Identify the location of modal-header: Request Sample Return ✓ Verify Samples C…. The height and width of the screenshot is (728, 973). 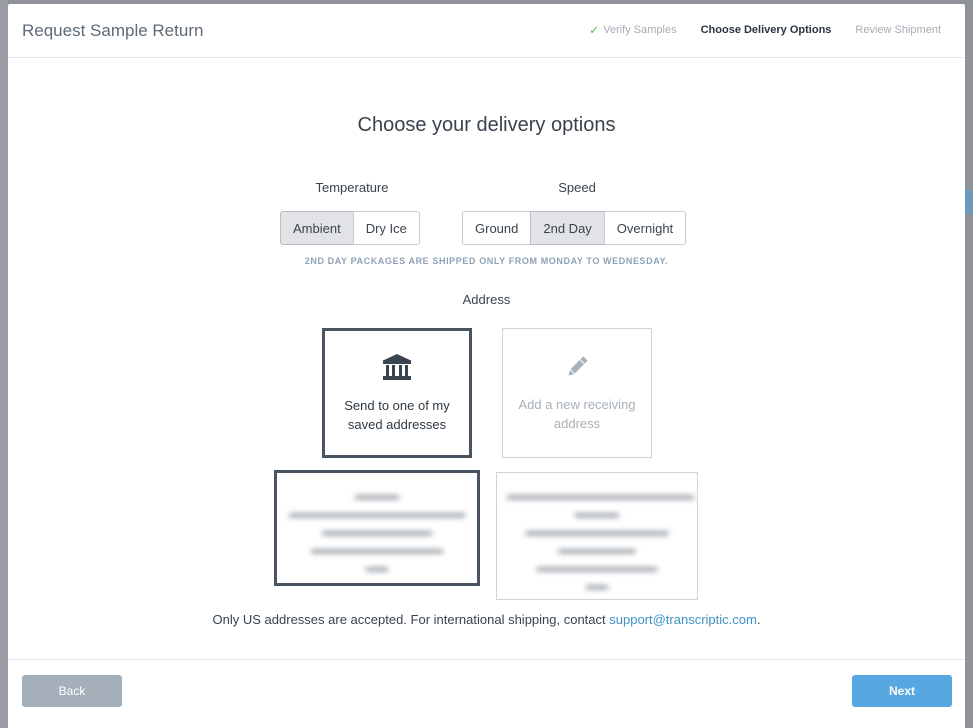
(486, 31).